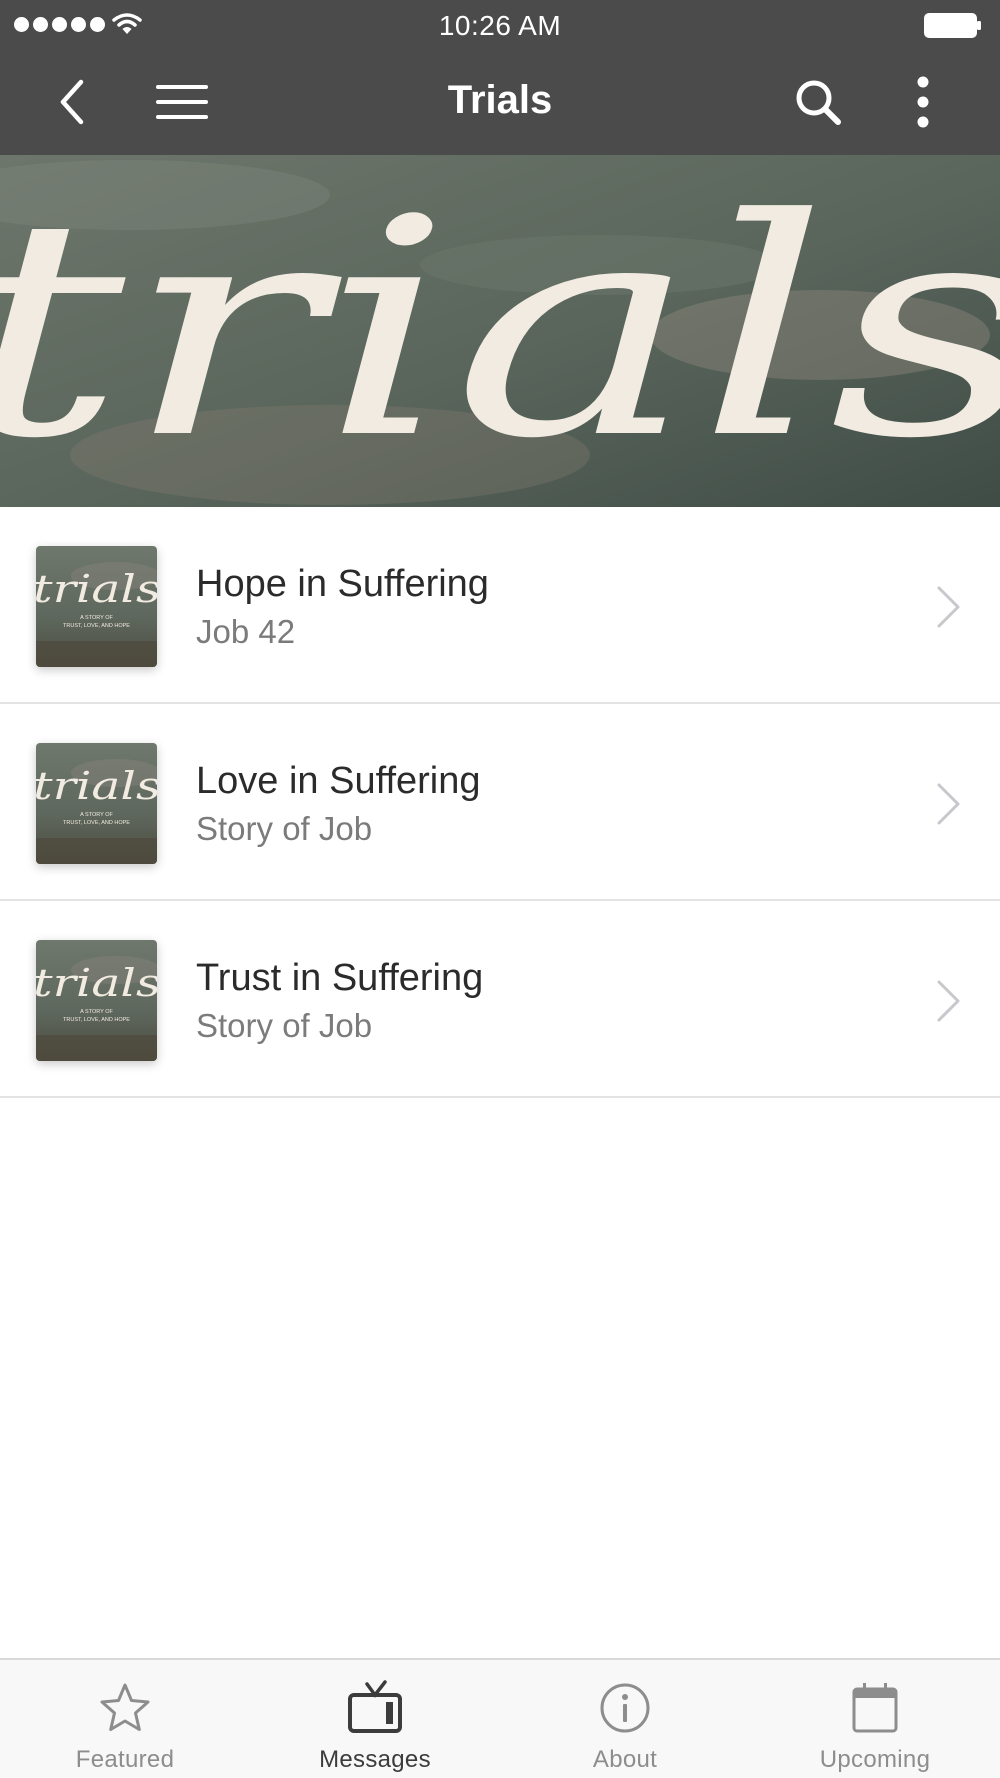 The width and height of the screenshot is (1000, 1778). I want to click on navigation-bar: Trials, so click(500, 102).